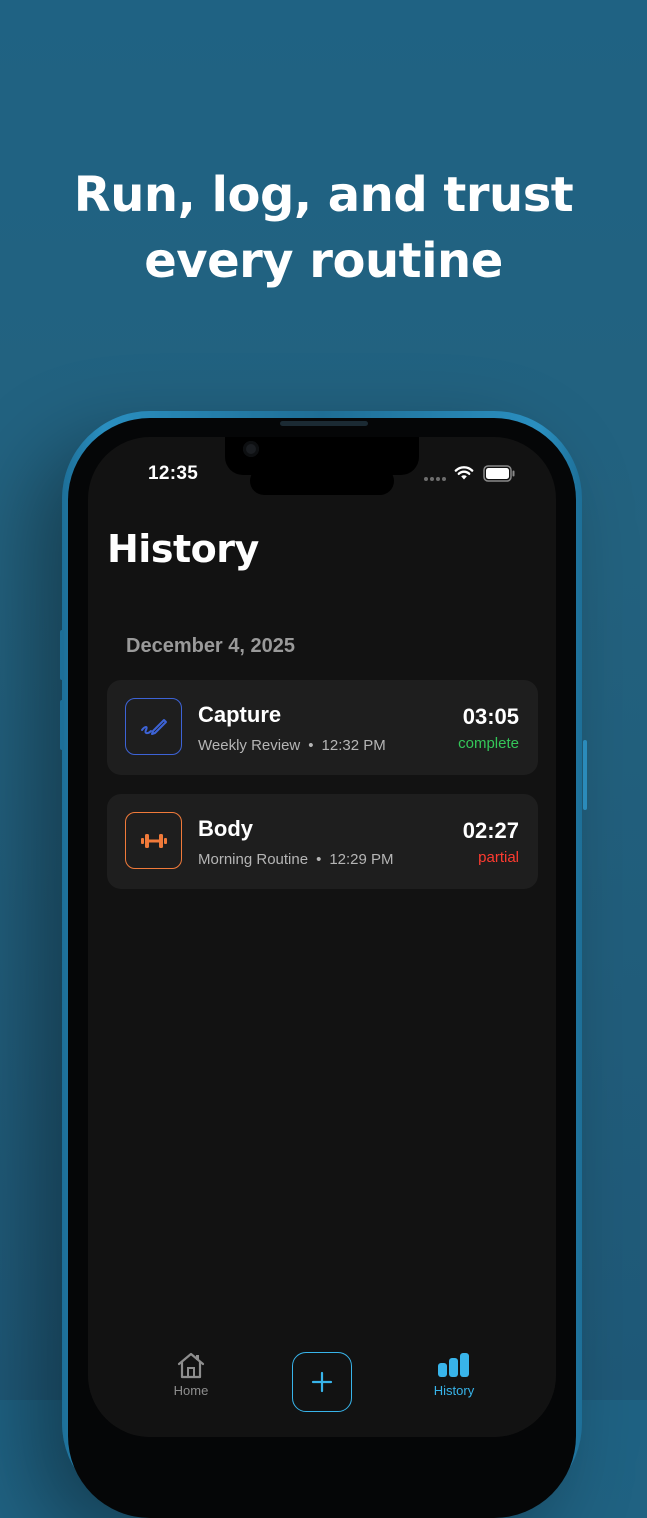 This screenshot has width=647, height=1518. What do you see at coordinates (435, 479) in the screenshot?
I see `signal-dots-icon` at bounding box center [435, 479].